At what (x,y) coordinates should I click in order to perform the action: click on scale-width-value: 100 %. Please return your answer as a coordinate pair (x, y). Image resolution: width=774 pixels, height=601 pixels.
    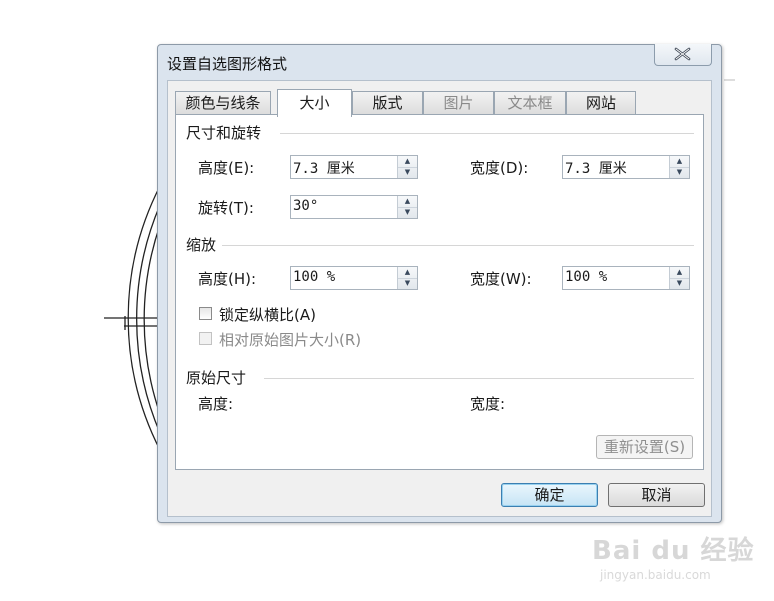
    Looking at the image, I should click on (586, 277).